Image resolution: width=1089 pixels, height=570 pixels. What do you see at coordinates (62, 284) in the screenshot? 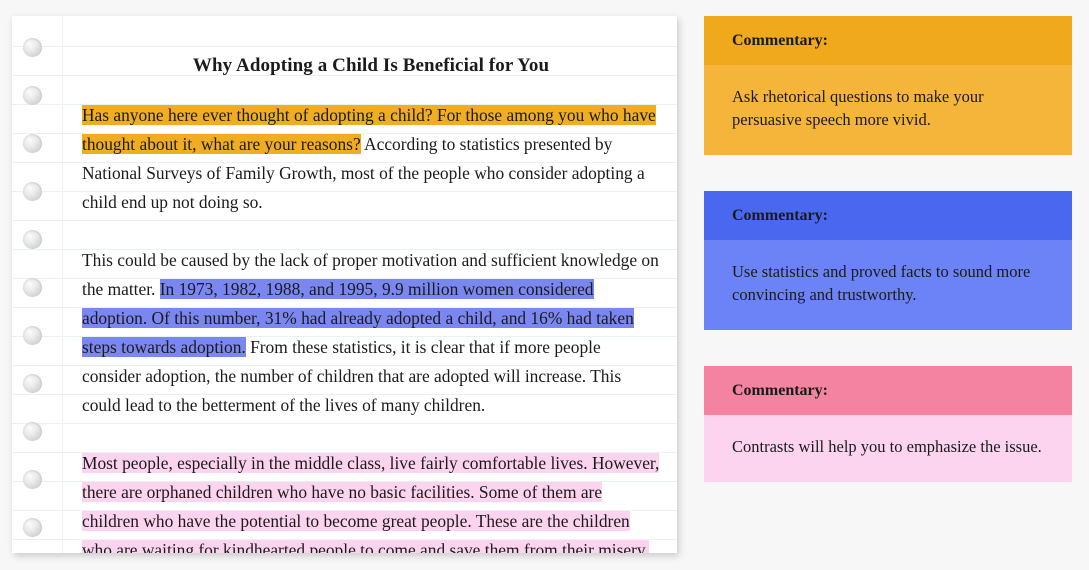
I see `margin-line` at bounding box center [62, 284].